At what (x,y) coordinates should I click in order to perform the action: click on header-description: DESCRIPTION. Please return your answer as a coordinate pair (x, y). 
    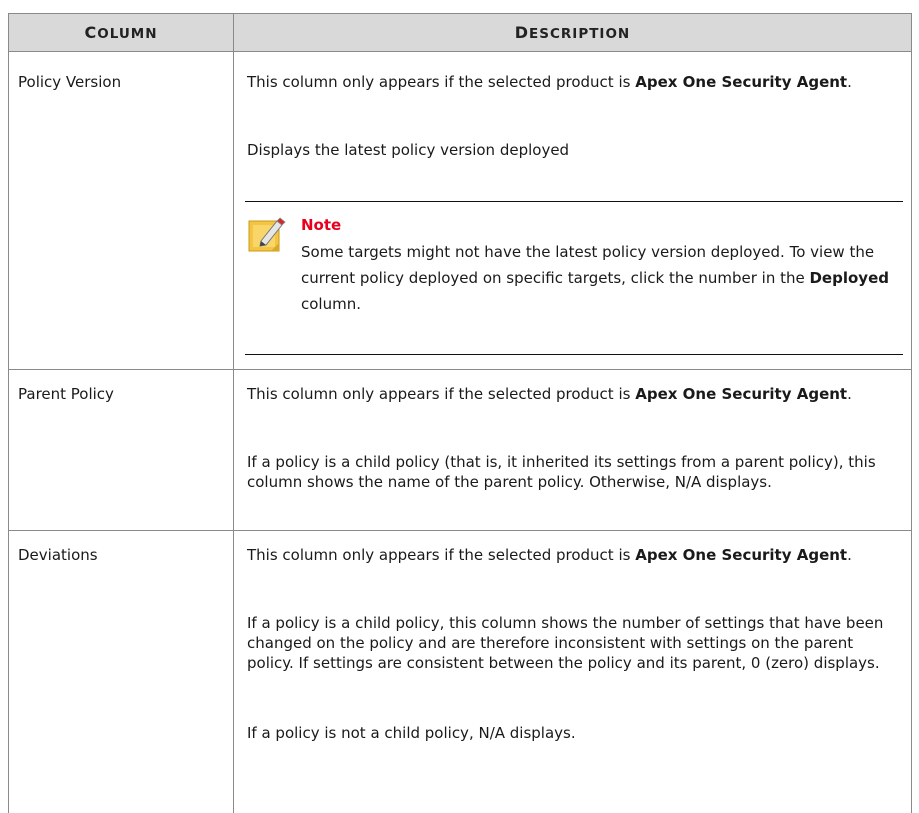
    Looking at the image, I should click on (572, 32).